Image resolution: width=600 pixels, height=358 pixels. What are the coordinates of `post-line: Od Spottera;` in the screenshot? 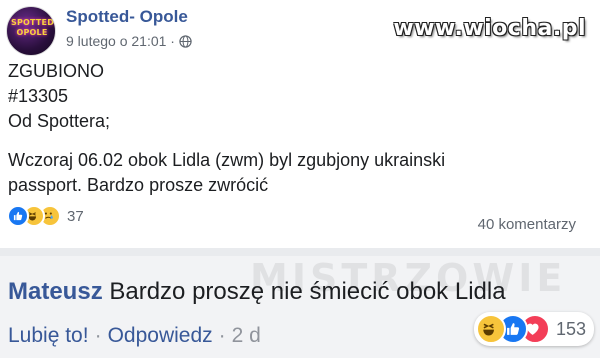 It's located at (59, 121).